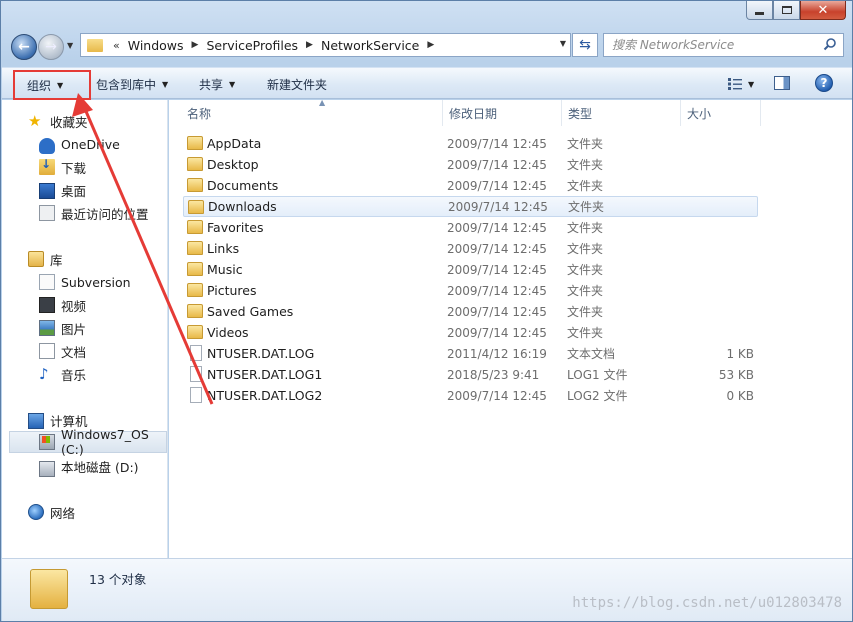  What do you see at coordinates (85, 190) in the screenshot?
I see `nav-desktop: 桌面` at bounding box center [85, 190].